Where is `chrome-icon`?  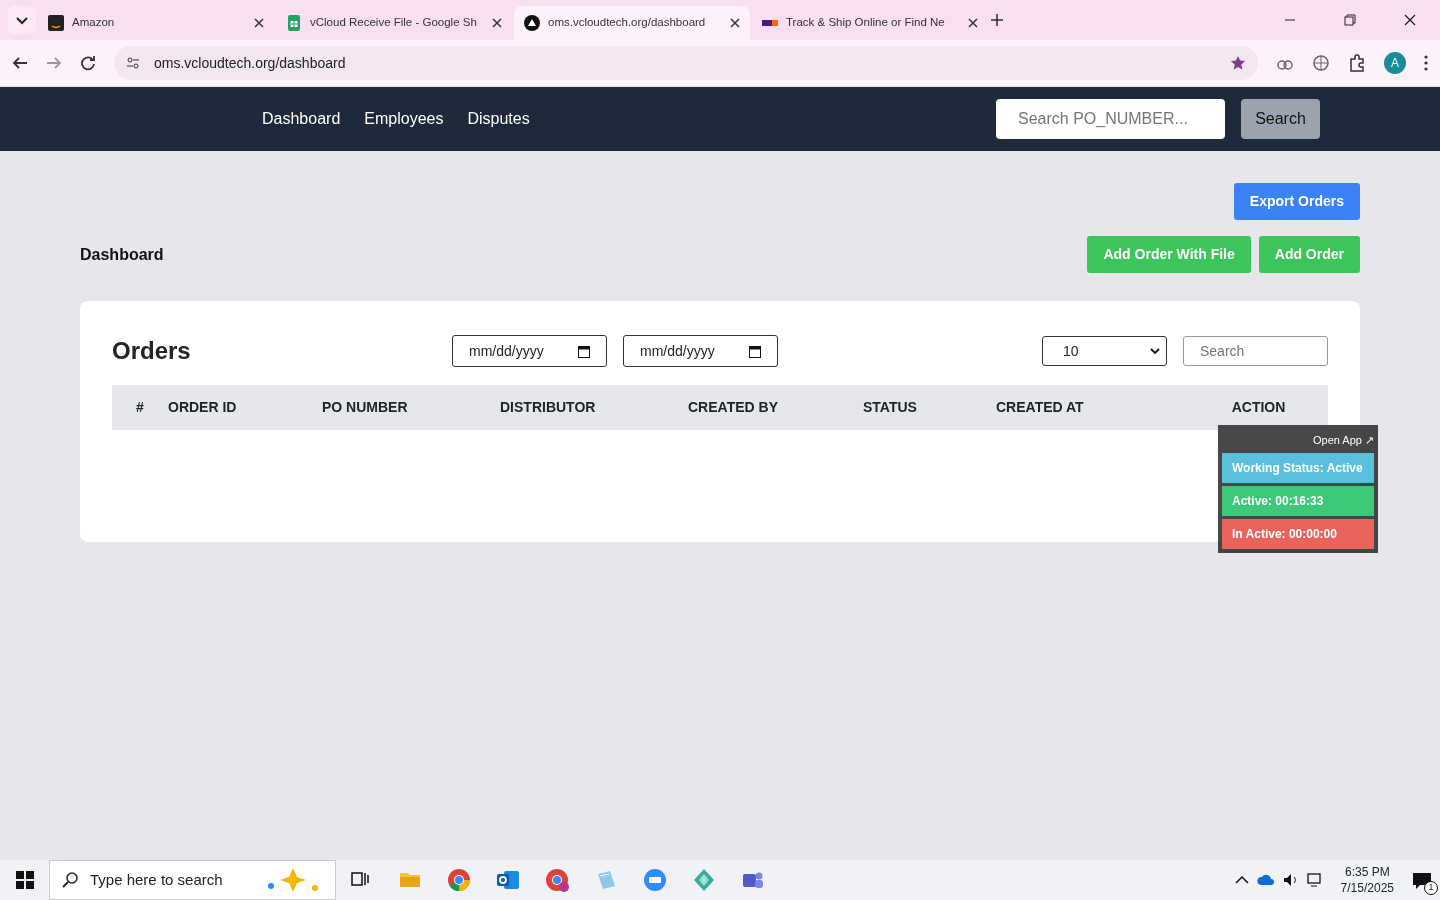
chrome-icon is located at coordinates (458, 880).